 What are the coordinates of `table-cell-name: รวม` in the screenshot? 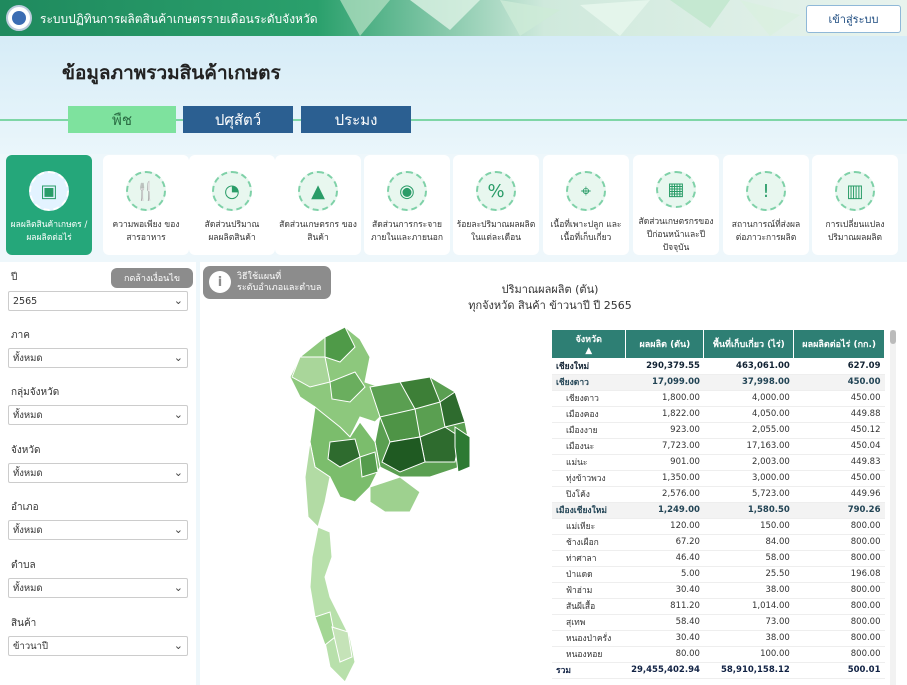 It's located at (589, 670).